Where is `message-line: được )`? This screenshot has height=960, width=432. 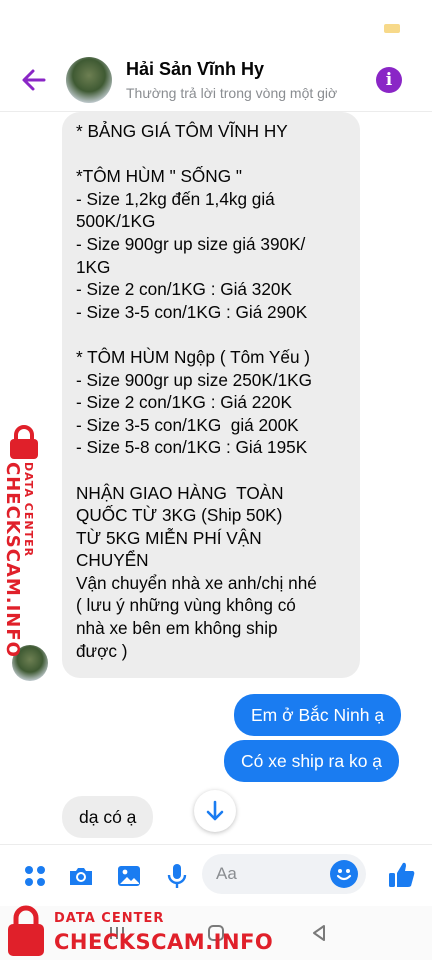
message-line: được ) is located at coordinates (102, 650).